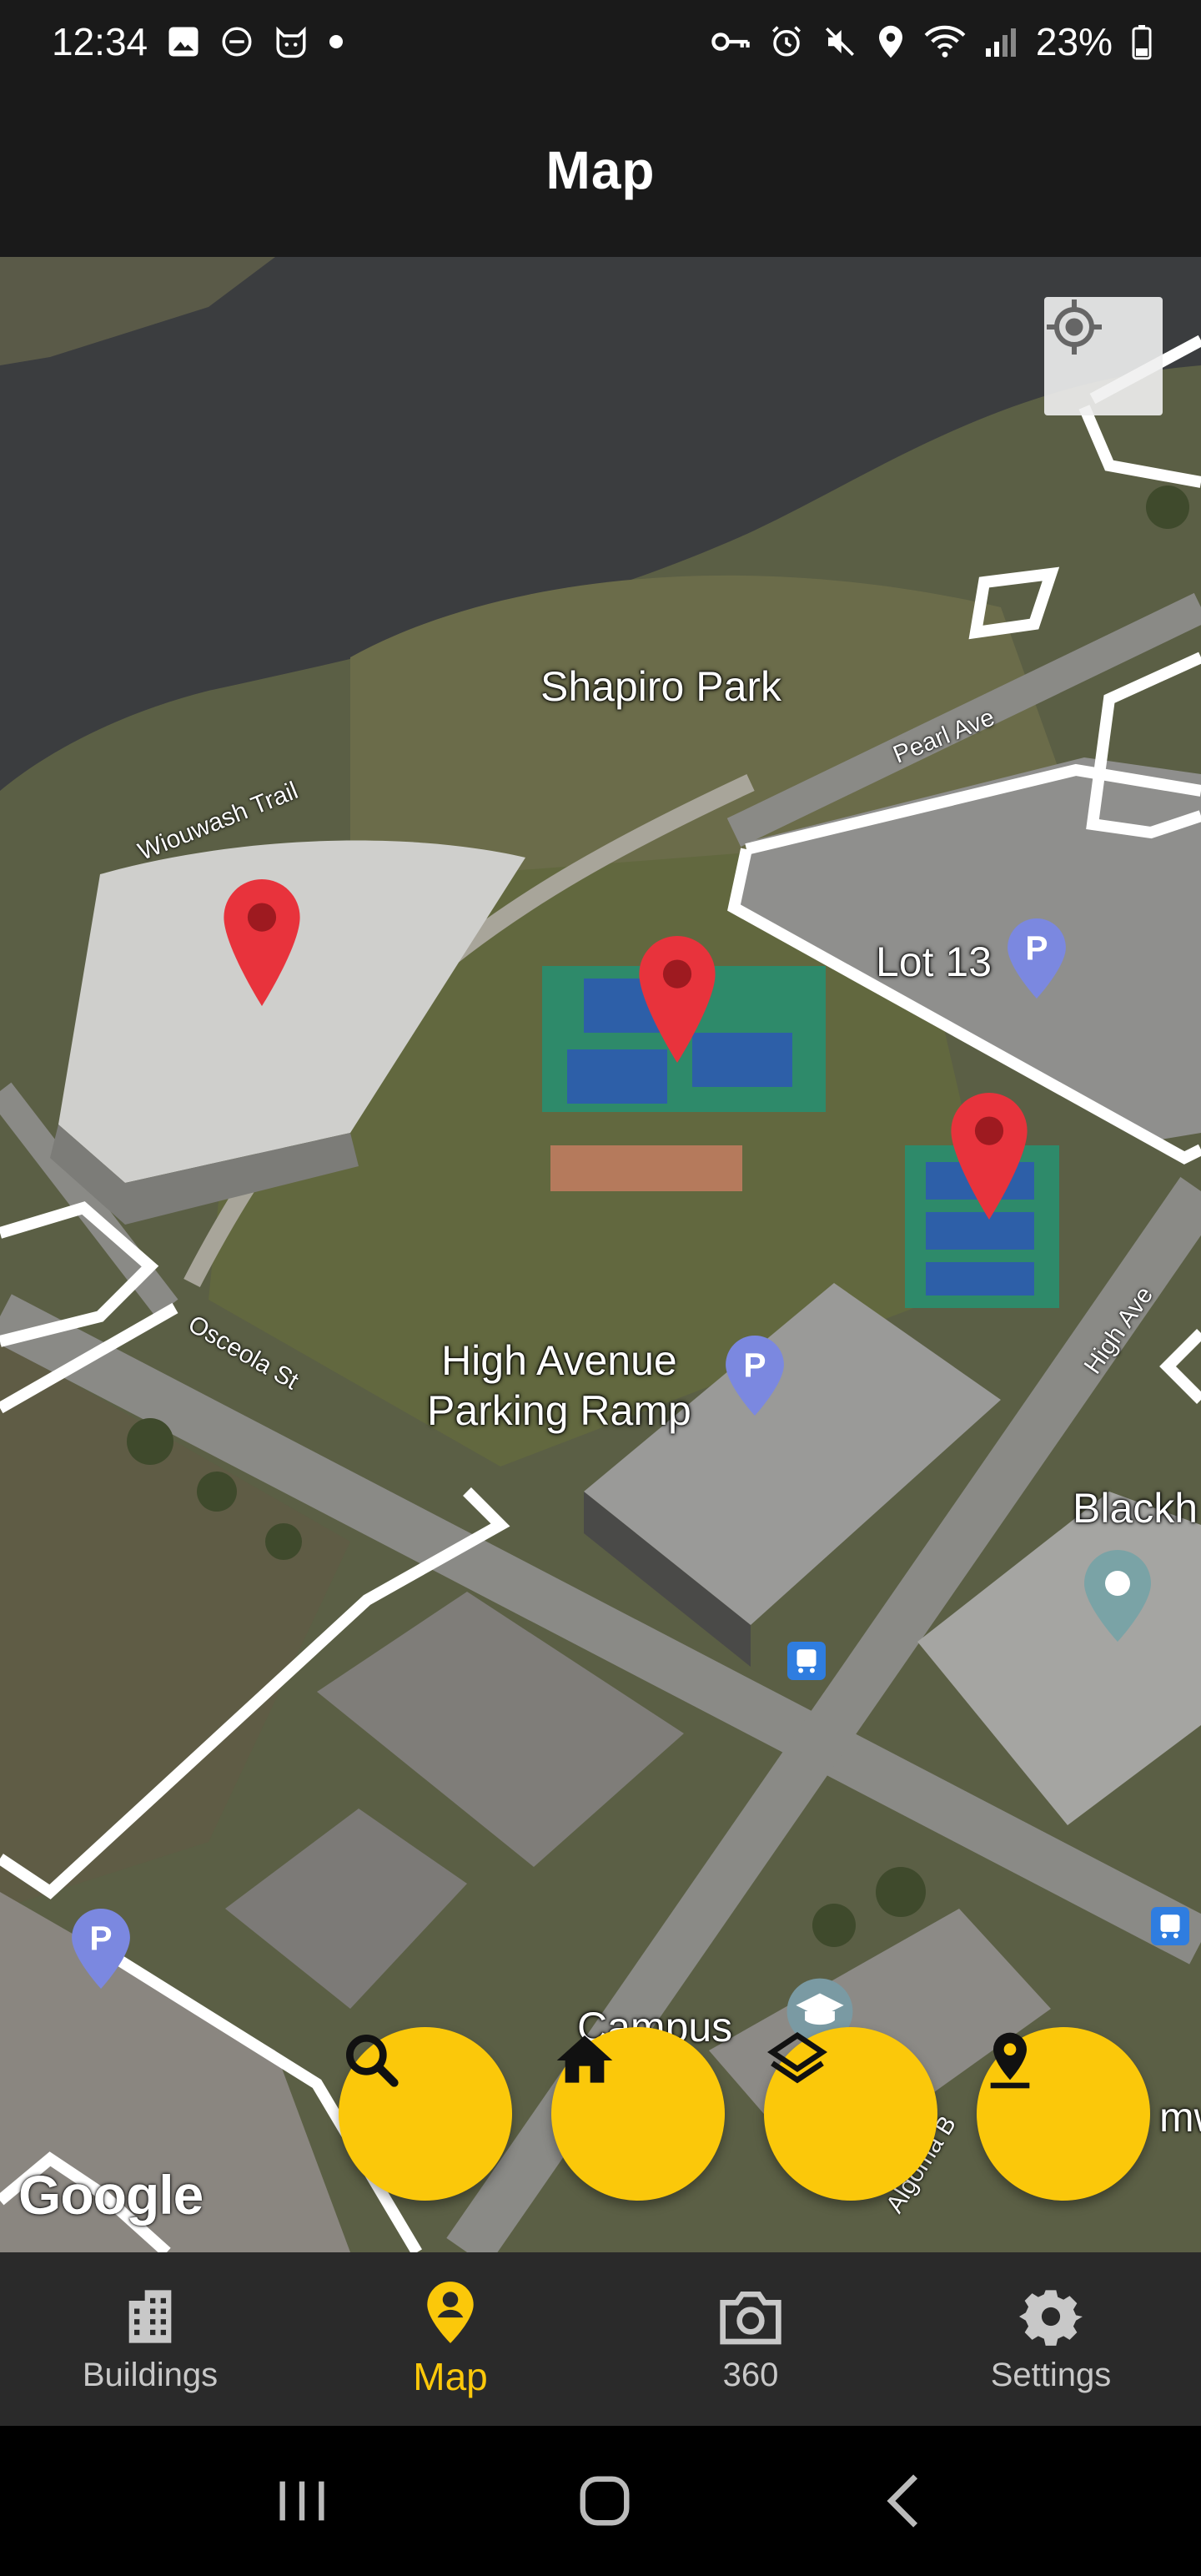  Describe the element at coordinates (786, 41) in the screenshot. I see `alarm-icon` at that location.